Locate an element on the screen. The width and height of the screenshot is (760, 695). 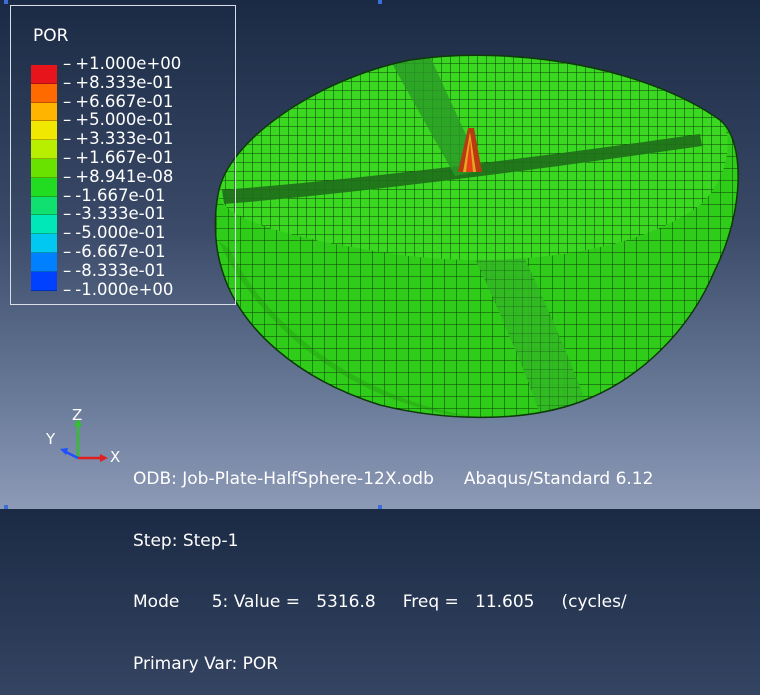
legend-tick-label: -8.333e-01 is located at coordinates (122, 271).